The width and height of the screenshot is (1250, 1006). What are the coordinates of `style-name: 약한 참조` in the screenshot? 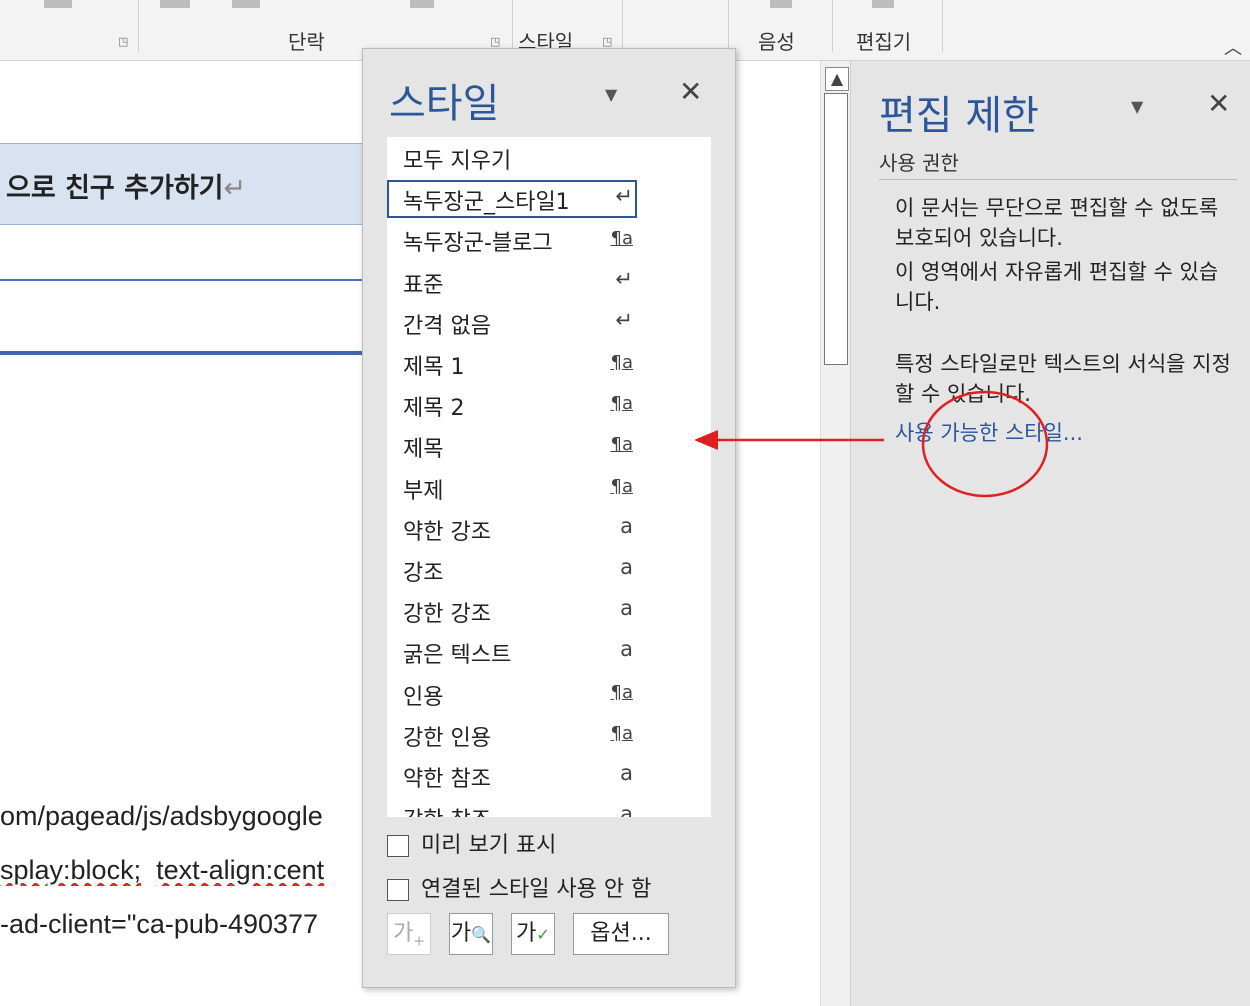 It's located at (447, 779).